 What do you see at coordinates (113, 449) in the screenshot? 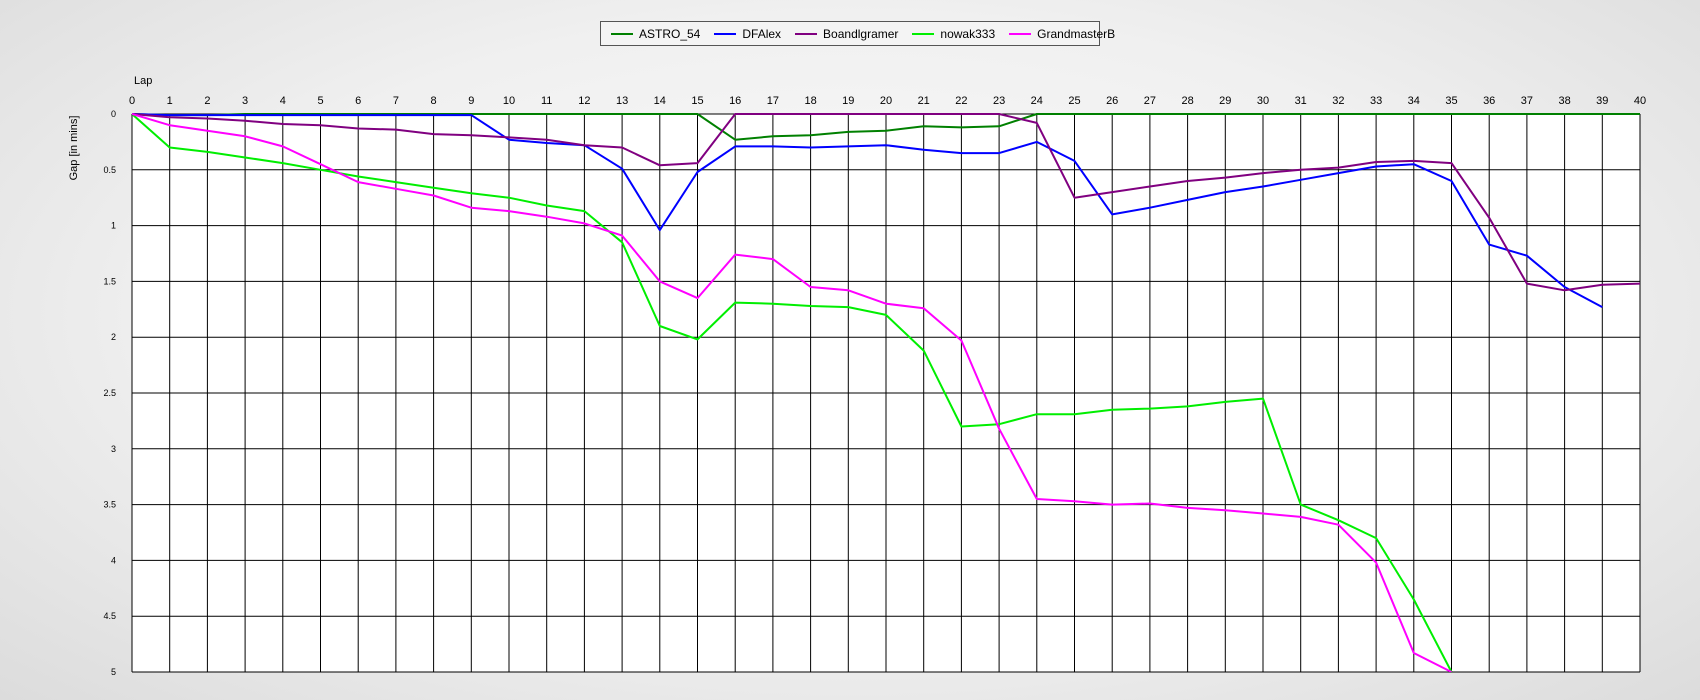
I see `y-tick-label: 3` at bounding box center [113, 449].